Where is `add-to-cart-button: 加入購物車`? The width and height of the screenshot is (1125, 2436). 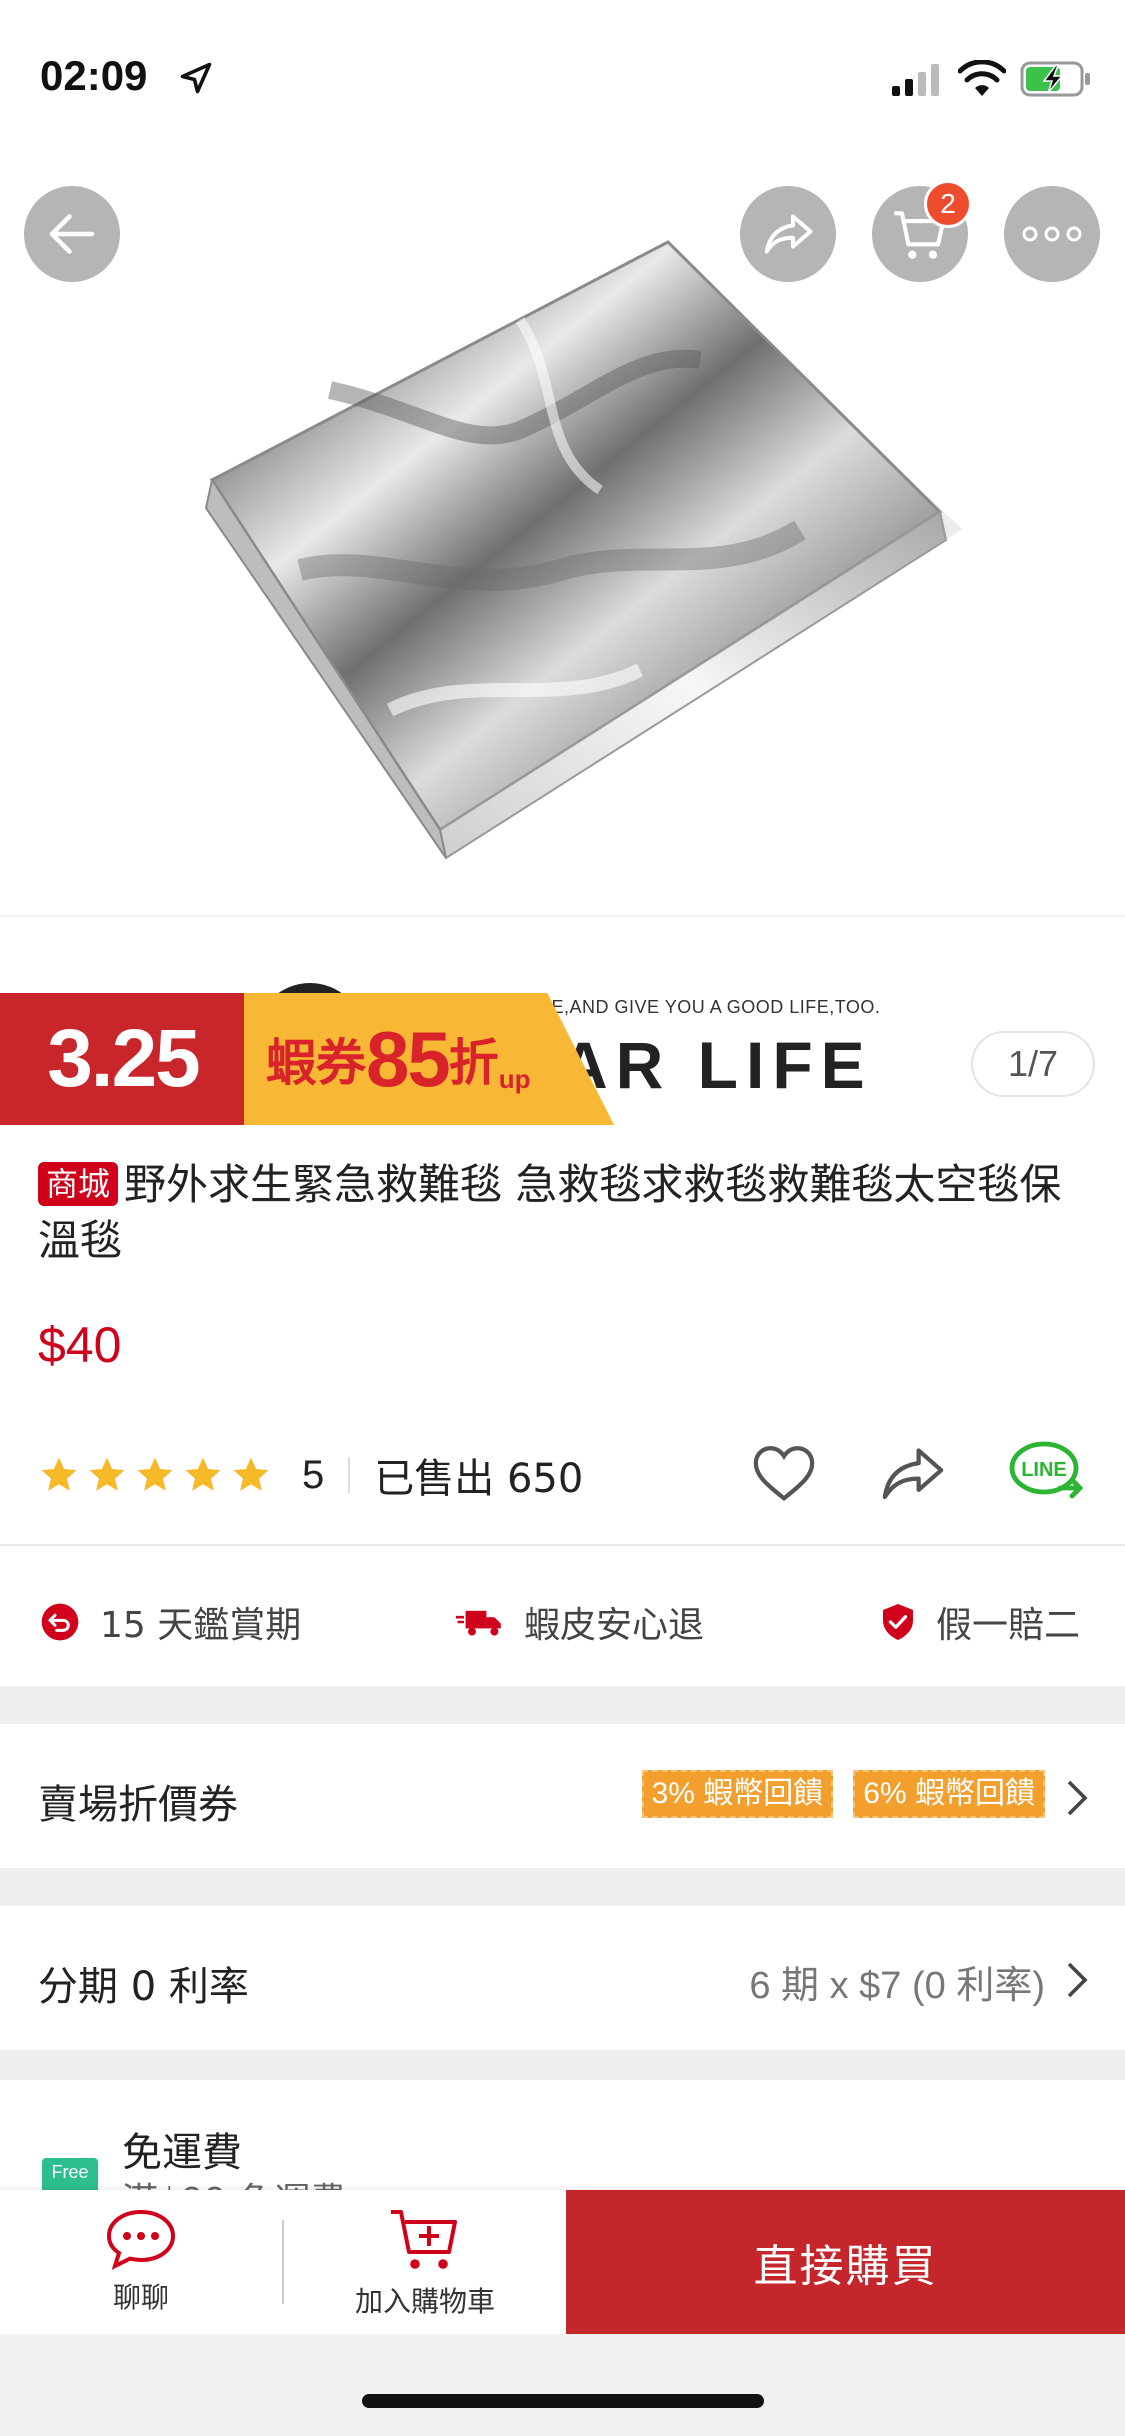
add-to-cart-button: 加入購物車 is located at coordinates (425, 2262).